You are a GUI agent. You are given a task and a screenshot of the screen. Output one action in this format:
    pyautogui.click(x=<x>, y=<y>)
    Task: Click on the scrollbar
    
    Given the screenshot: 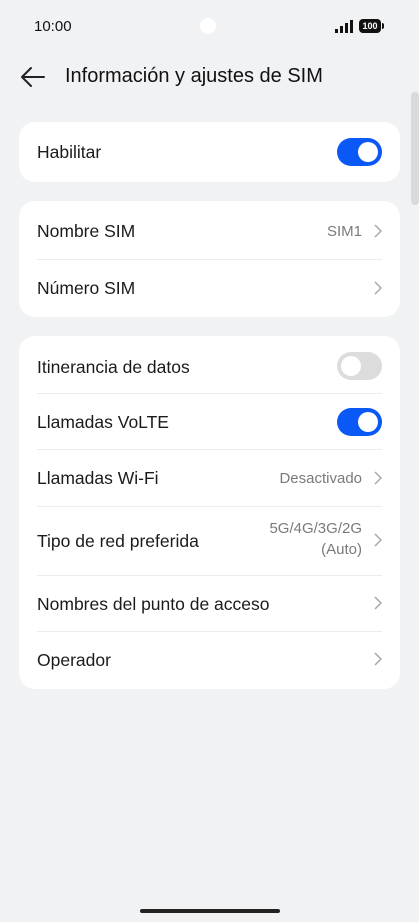 What is the action you would take?
    pyautogui.click(x=415, y=148)
    